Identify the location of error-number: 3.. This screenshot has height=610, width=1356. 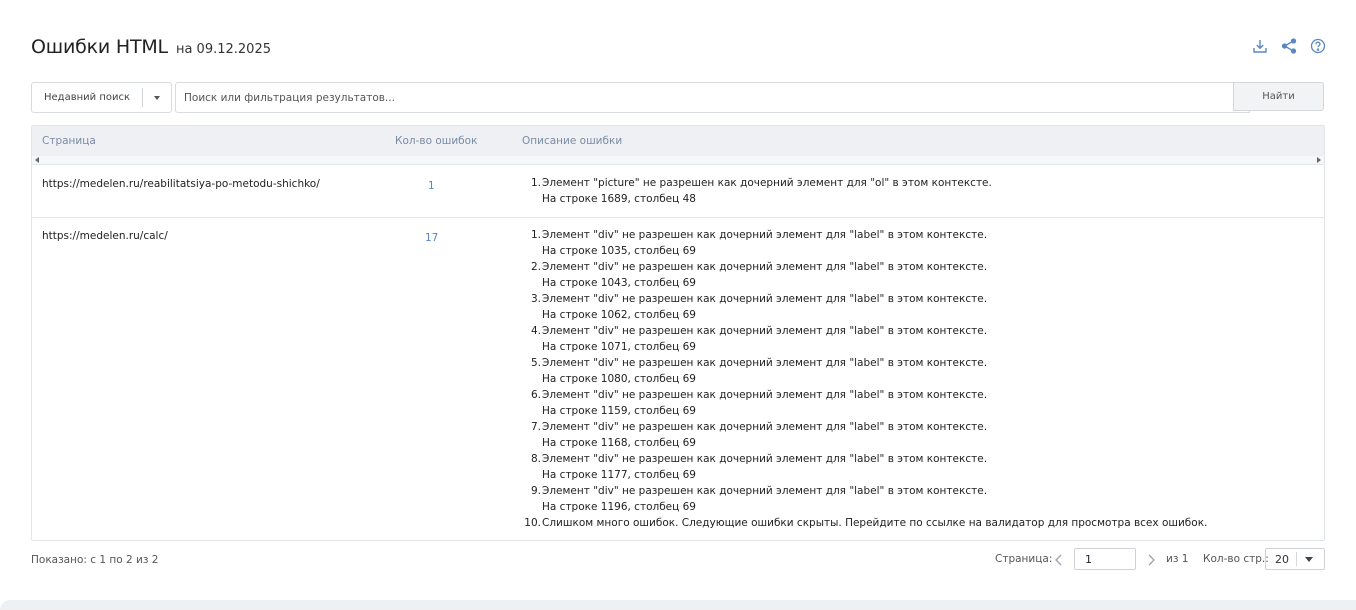
(535, 299).